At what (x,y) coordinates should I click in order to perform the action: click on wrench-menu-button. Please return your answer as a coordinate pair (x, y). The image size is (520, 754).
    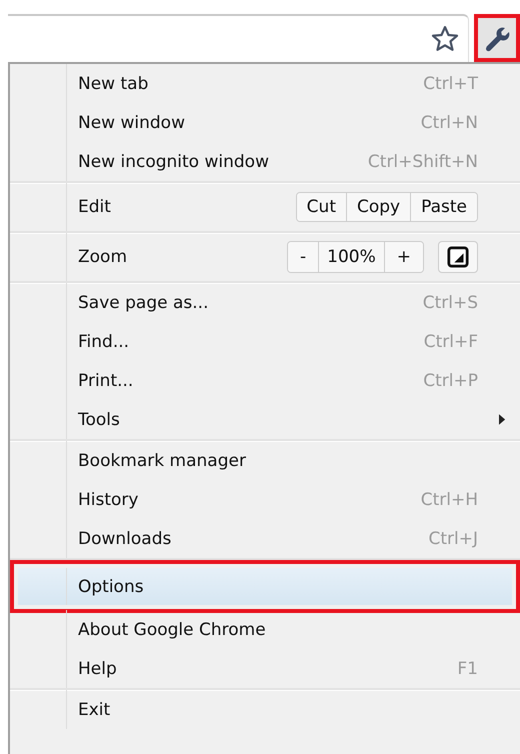
    Looking at the image, I should click on (497, 38).